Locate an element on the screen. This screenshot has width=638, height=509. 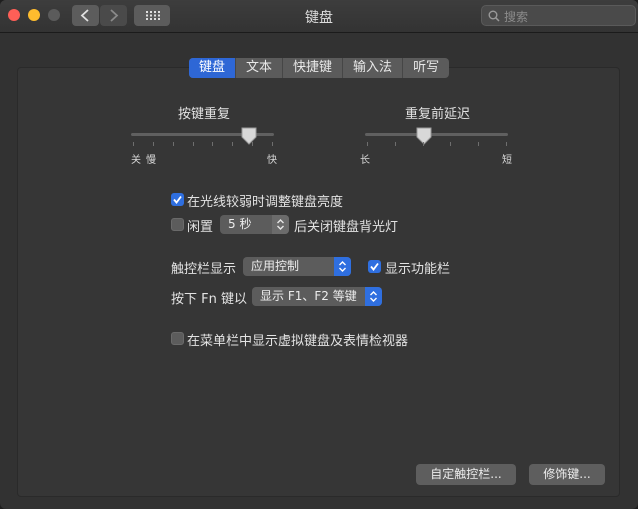
show-viewers-checkbox is located at coordinates (177, 338).